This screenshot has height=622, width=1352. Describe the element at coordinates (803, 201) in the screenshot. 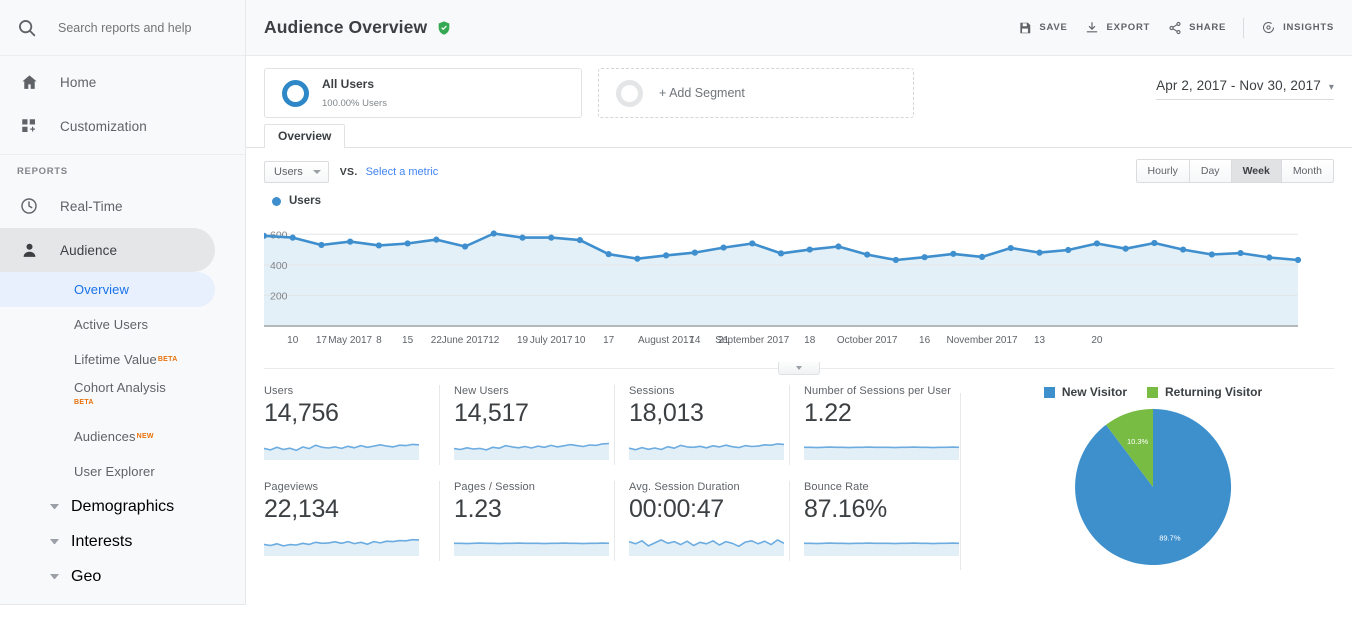

I see `chart-legend: Users` at that location.